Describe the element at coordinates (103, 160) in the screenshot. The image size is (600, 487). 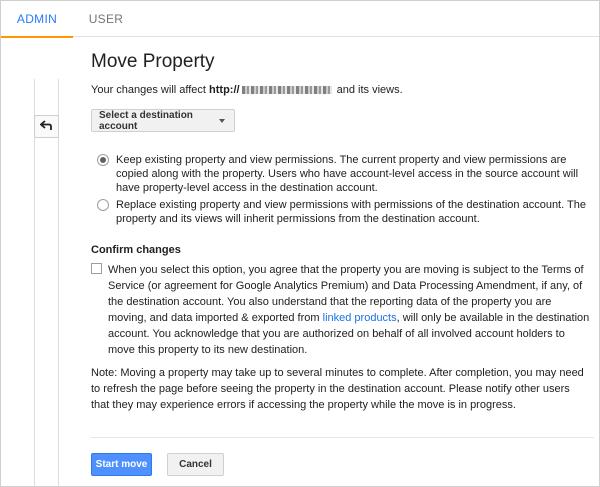
I see `radio-keep-permissions` at that location.